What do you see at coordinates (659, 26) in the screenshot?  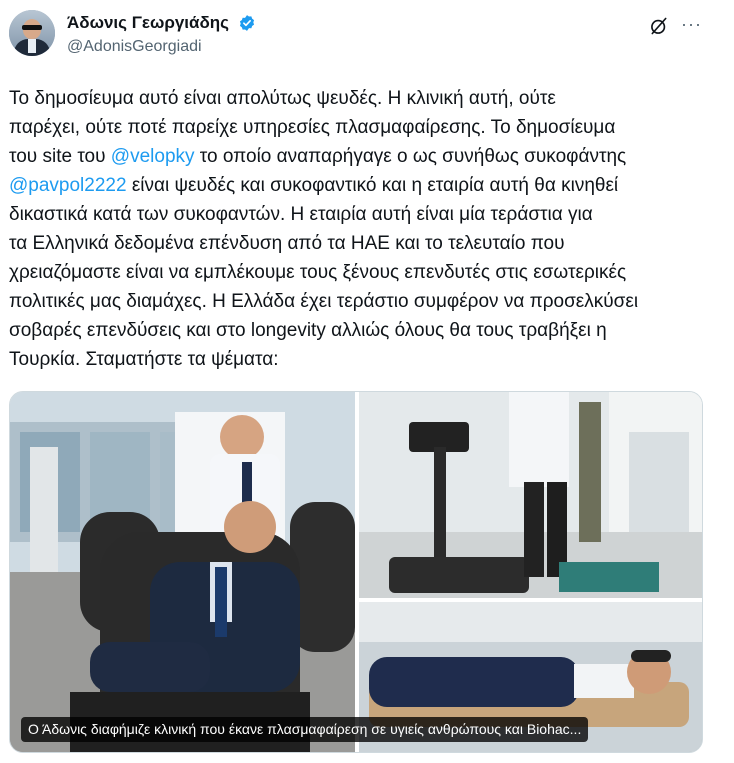 I see `grok-icon` at bounding box center [659, 26].